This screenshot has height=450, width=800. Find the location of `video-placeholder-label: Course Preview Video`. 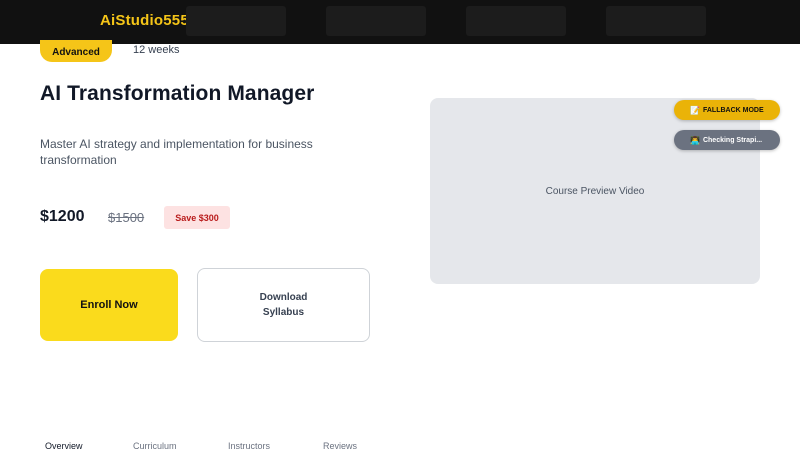

video-placeholder-label: Course Preview Video is located at coordinates (595, 191).